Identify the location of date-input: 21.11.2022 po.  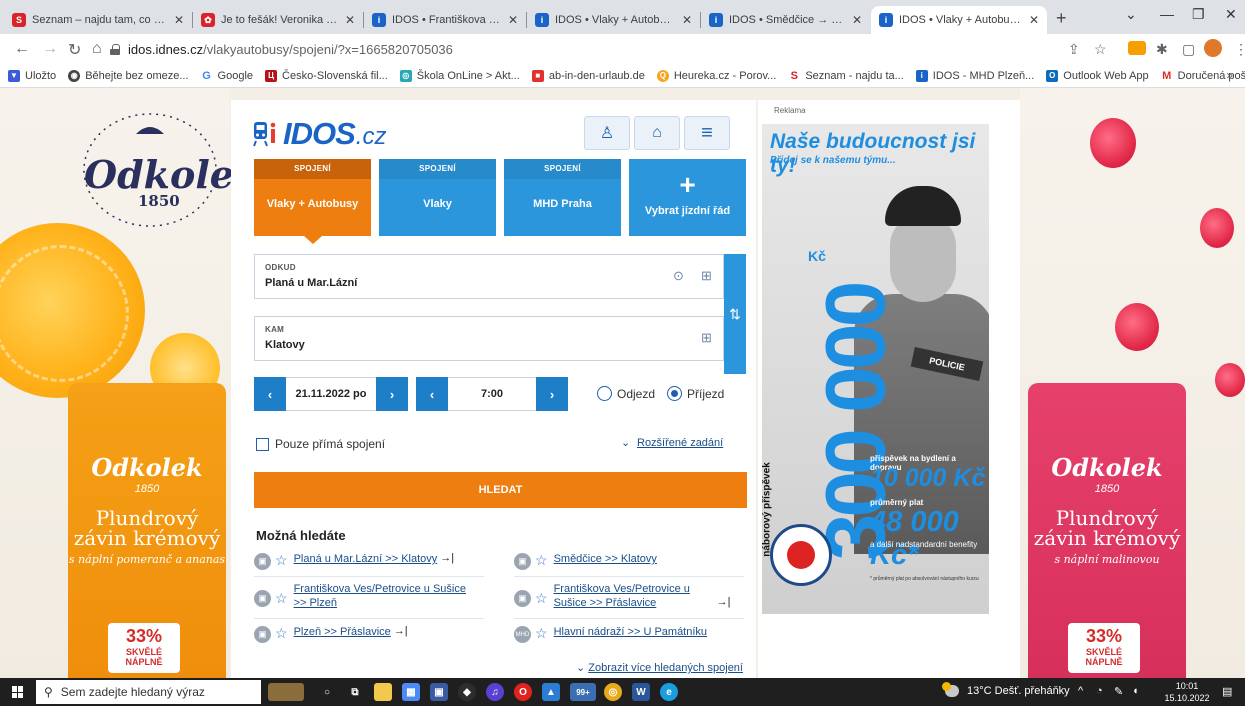
(331, 394).